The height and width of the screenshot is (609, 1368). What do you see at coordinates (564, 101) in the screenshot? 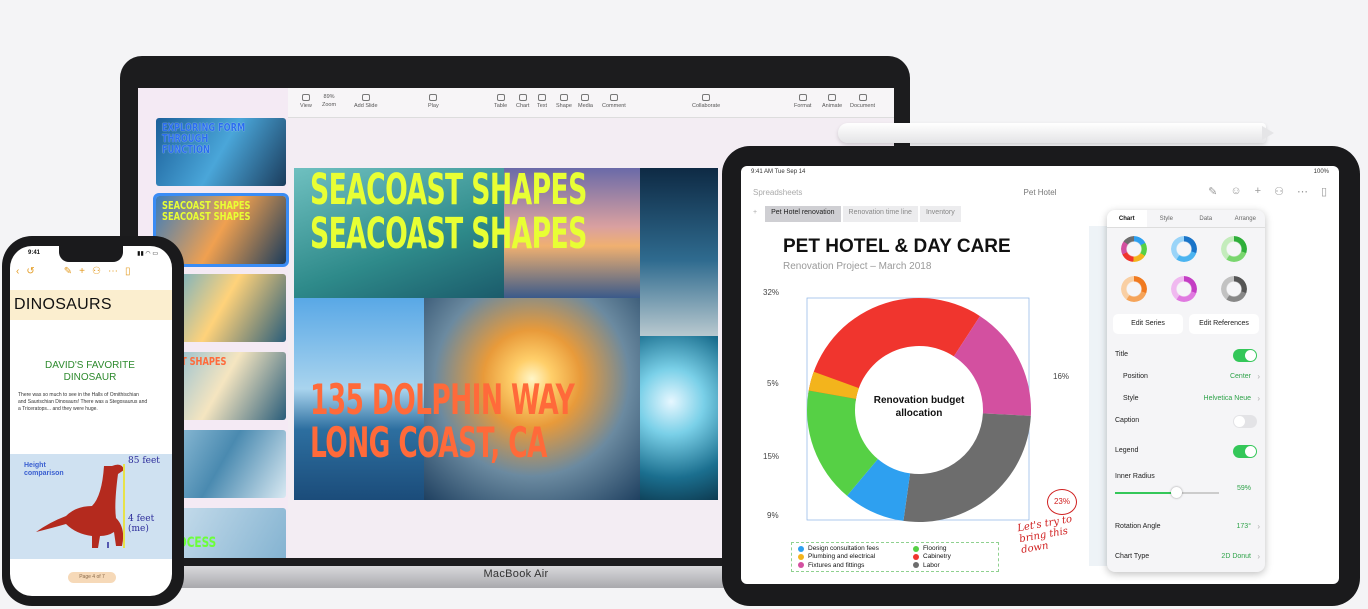
I see `shape-button: Shape` at bounding box center [564, 101].